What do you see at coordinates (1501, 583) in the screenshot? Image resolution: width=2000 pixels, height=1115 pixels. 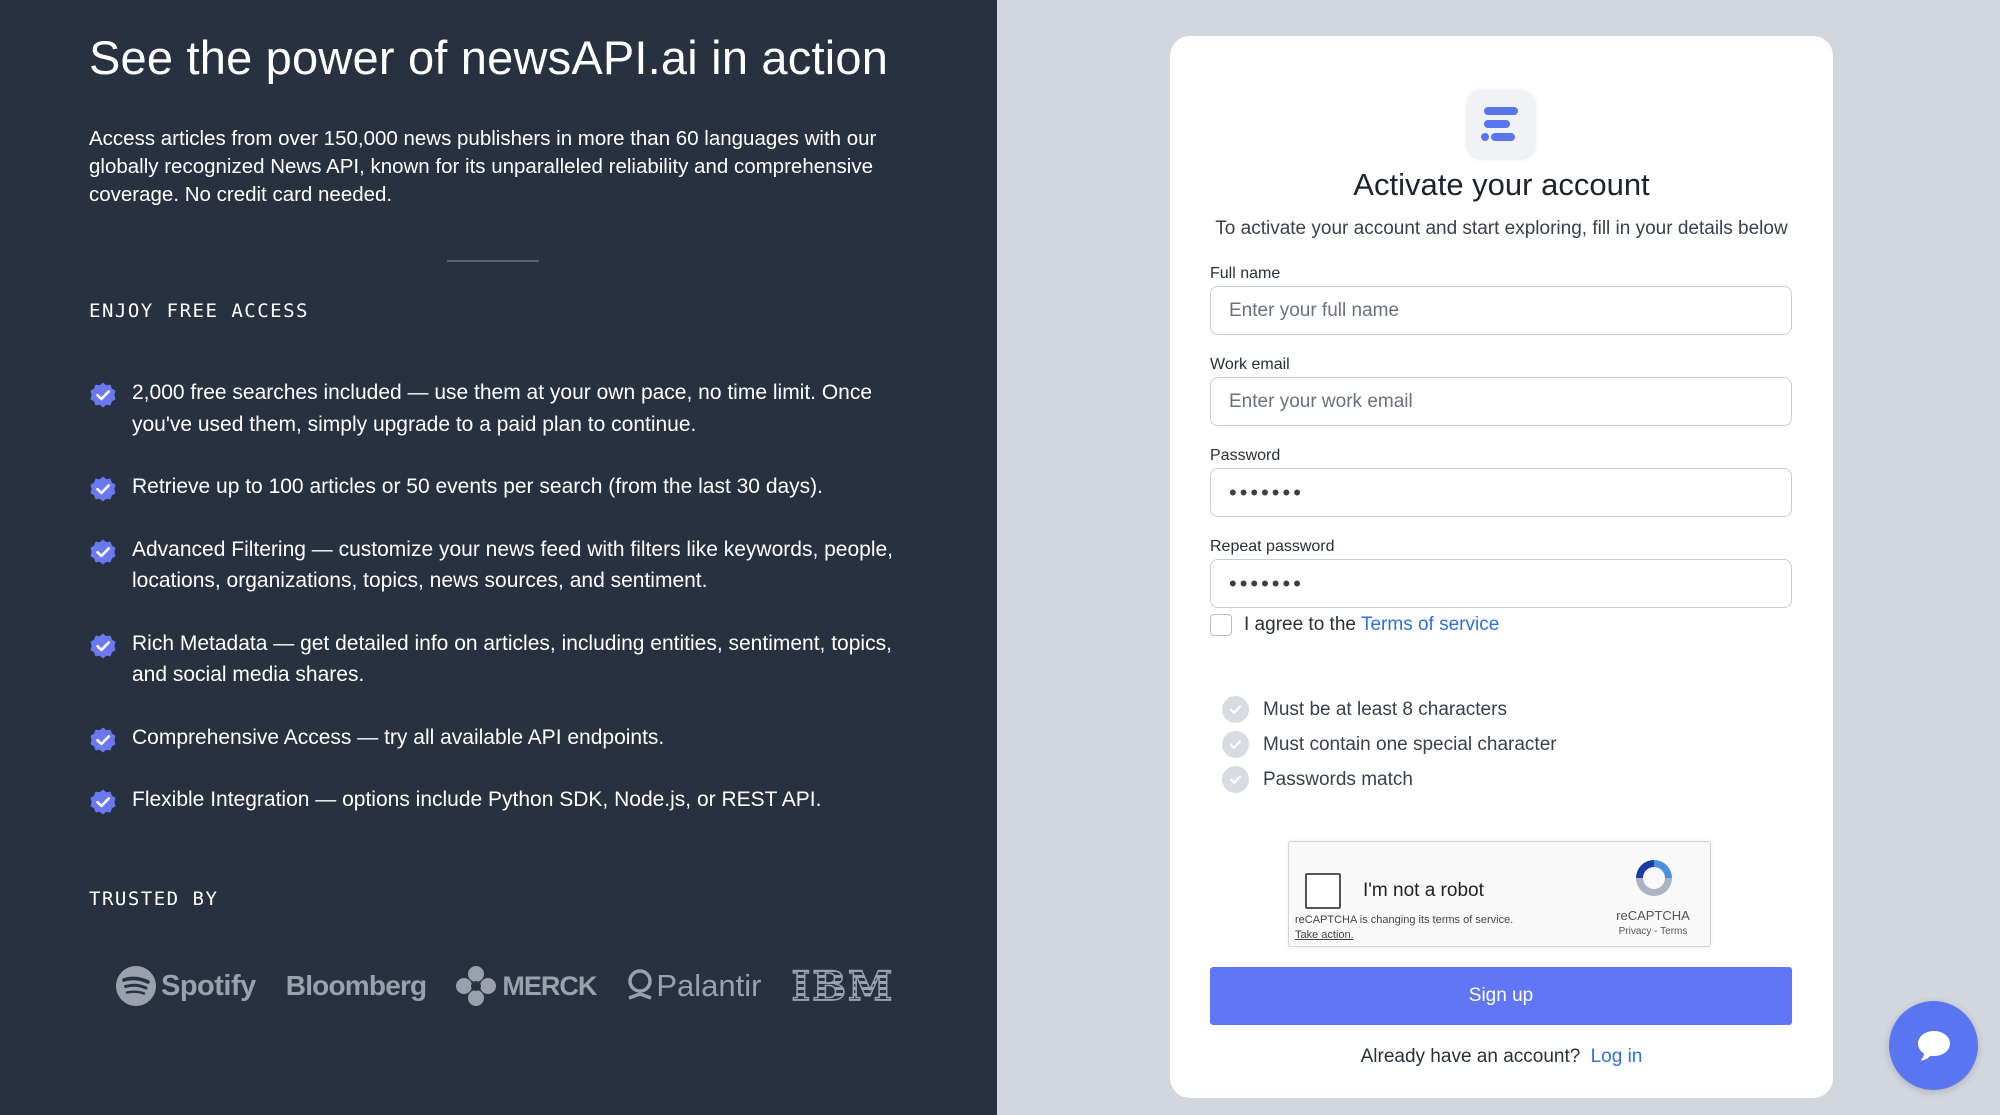 I see `repeat-password-input` at bounding box center [1501, 583].